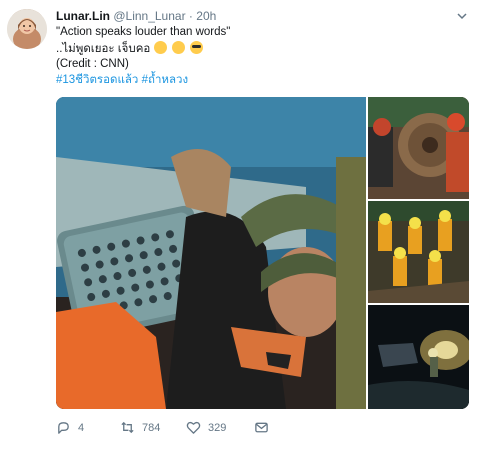 The height and width of the screenshot is (450, 480). Describe the element at coordinates (160, 47) in the screenshot. I see `zipper-mouth-face-emoji` at that location.